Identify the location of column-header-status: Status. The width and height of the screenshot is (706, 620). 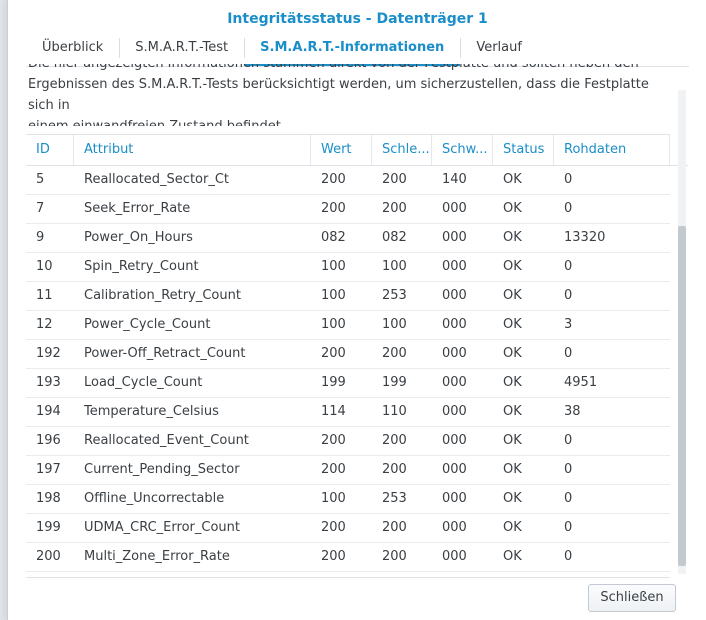
(523, 150).